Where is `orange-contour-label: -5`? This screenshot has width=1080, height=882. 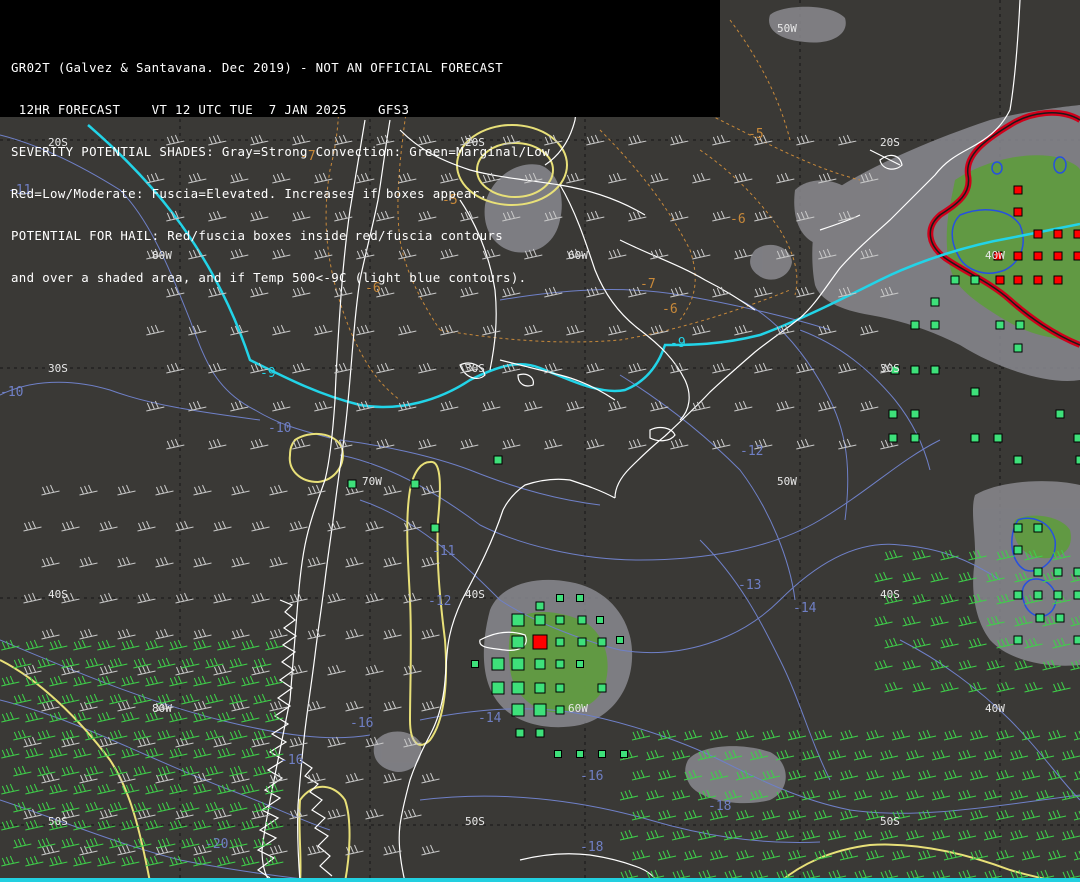 orange-contour-label: -5 is located at coordinates (756, 134).